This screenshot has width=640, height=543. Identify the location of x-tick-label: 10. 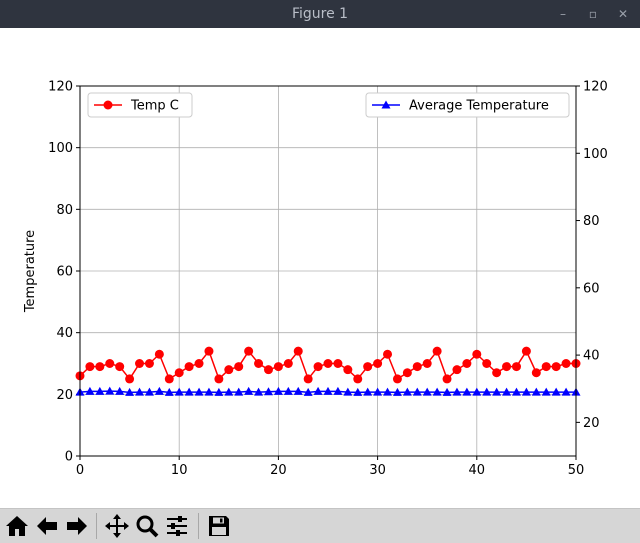
(179, 470).